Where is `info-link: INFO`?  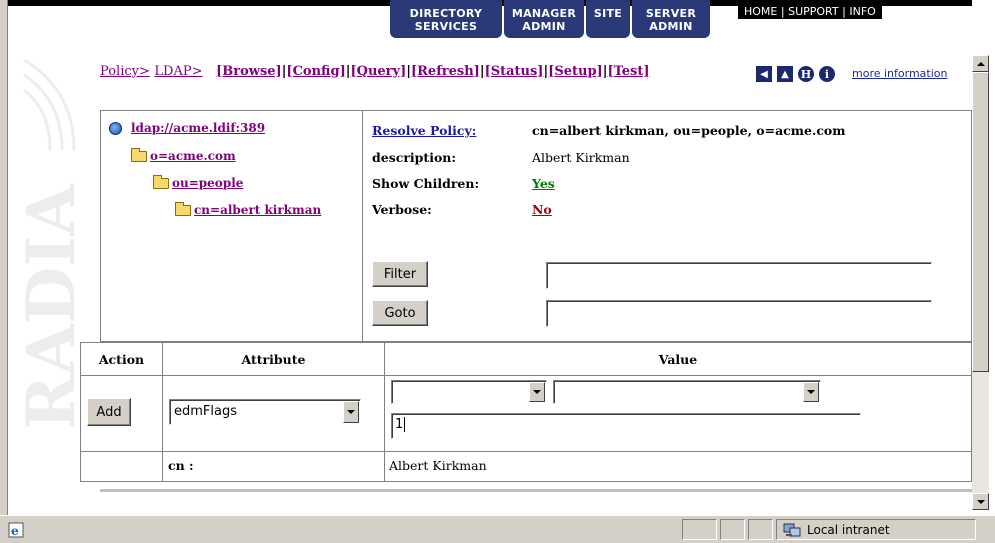 info-link: INFO is located at coordinates (862, 11).